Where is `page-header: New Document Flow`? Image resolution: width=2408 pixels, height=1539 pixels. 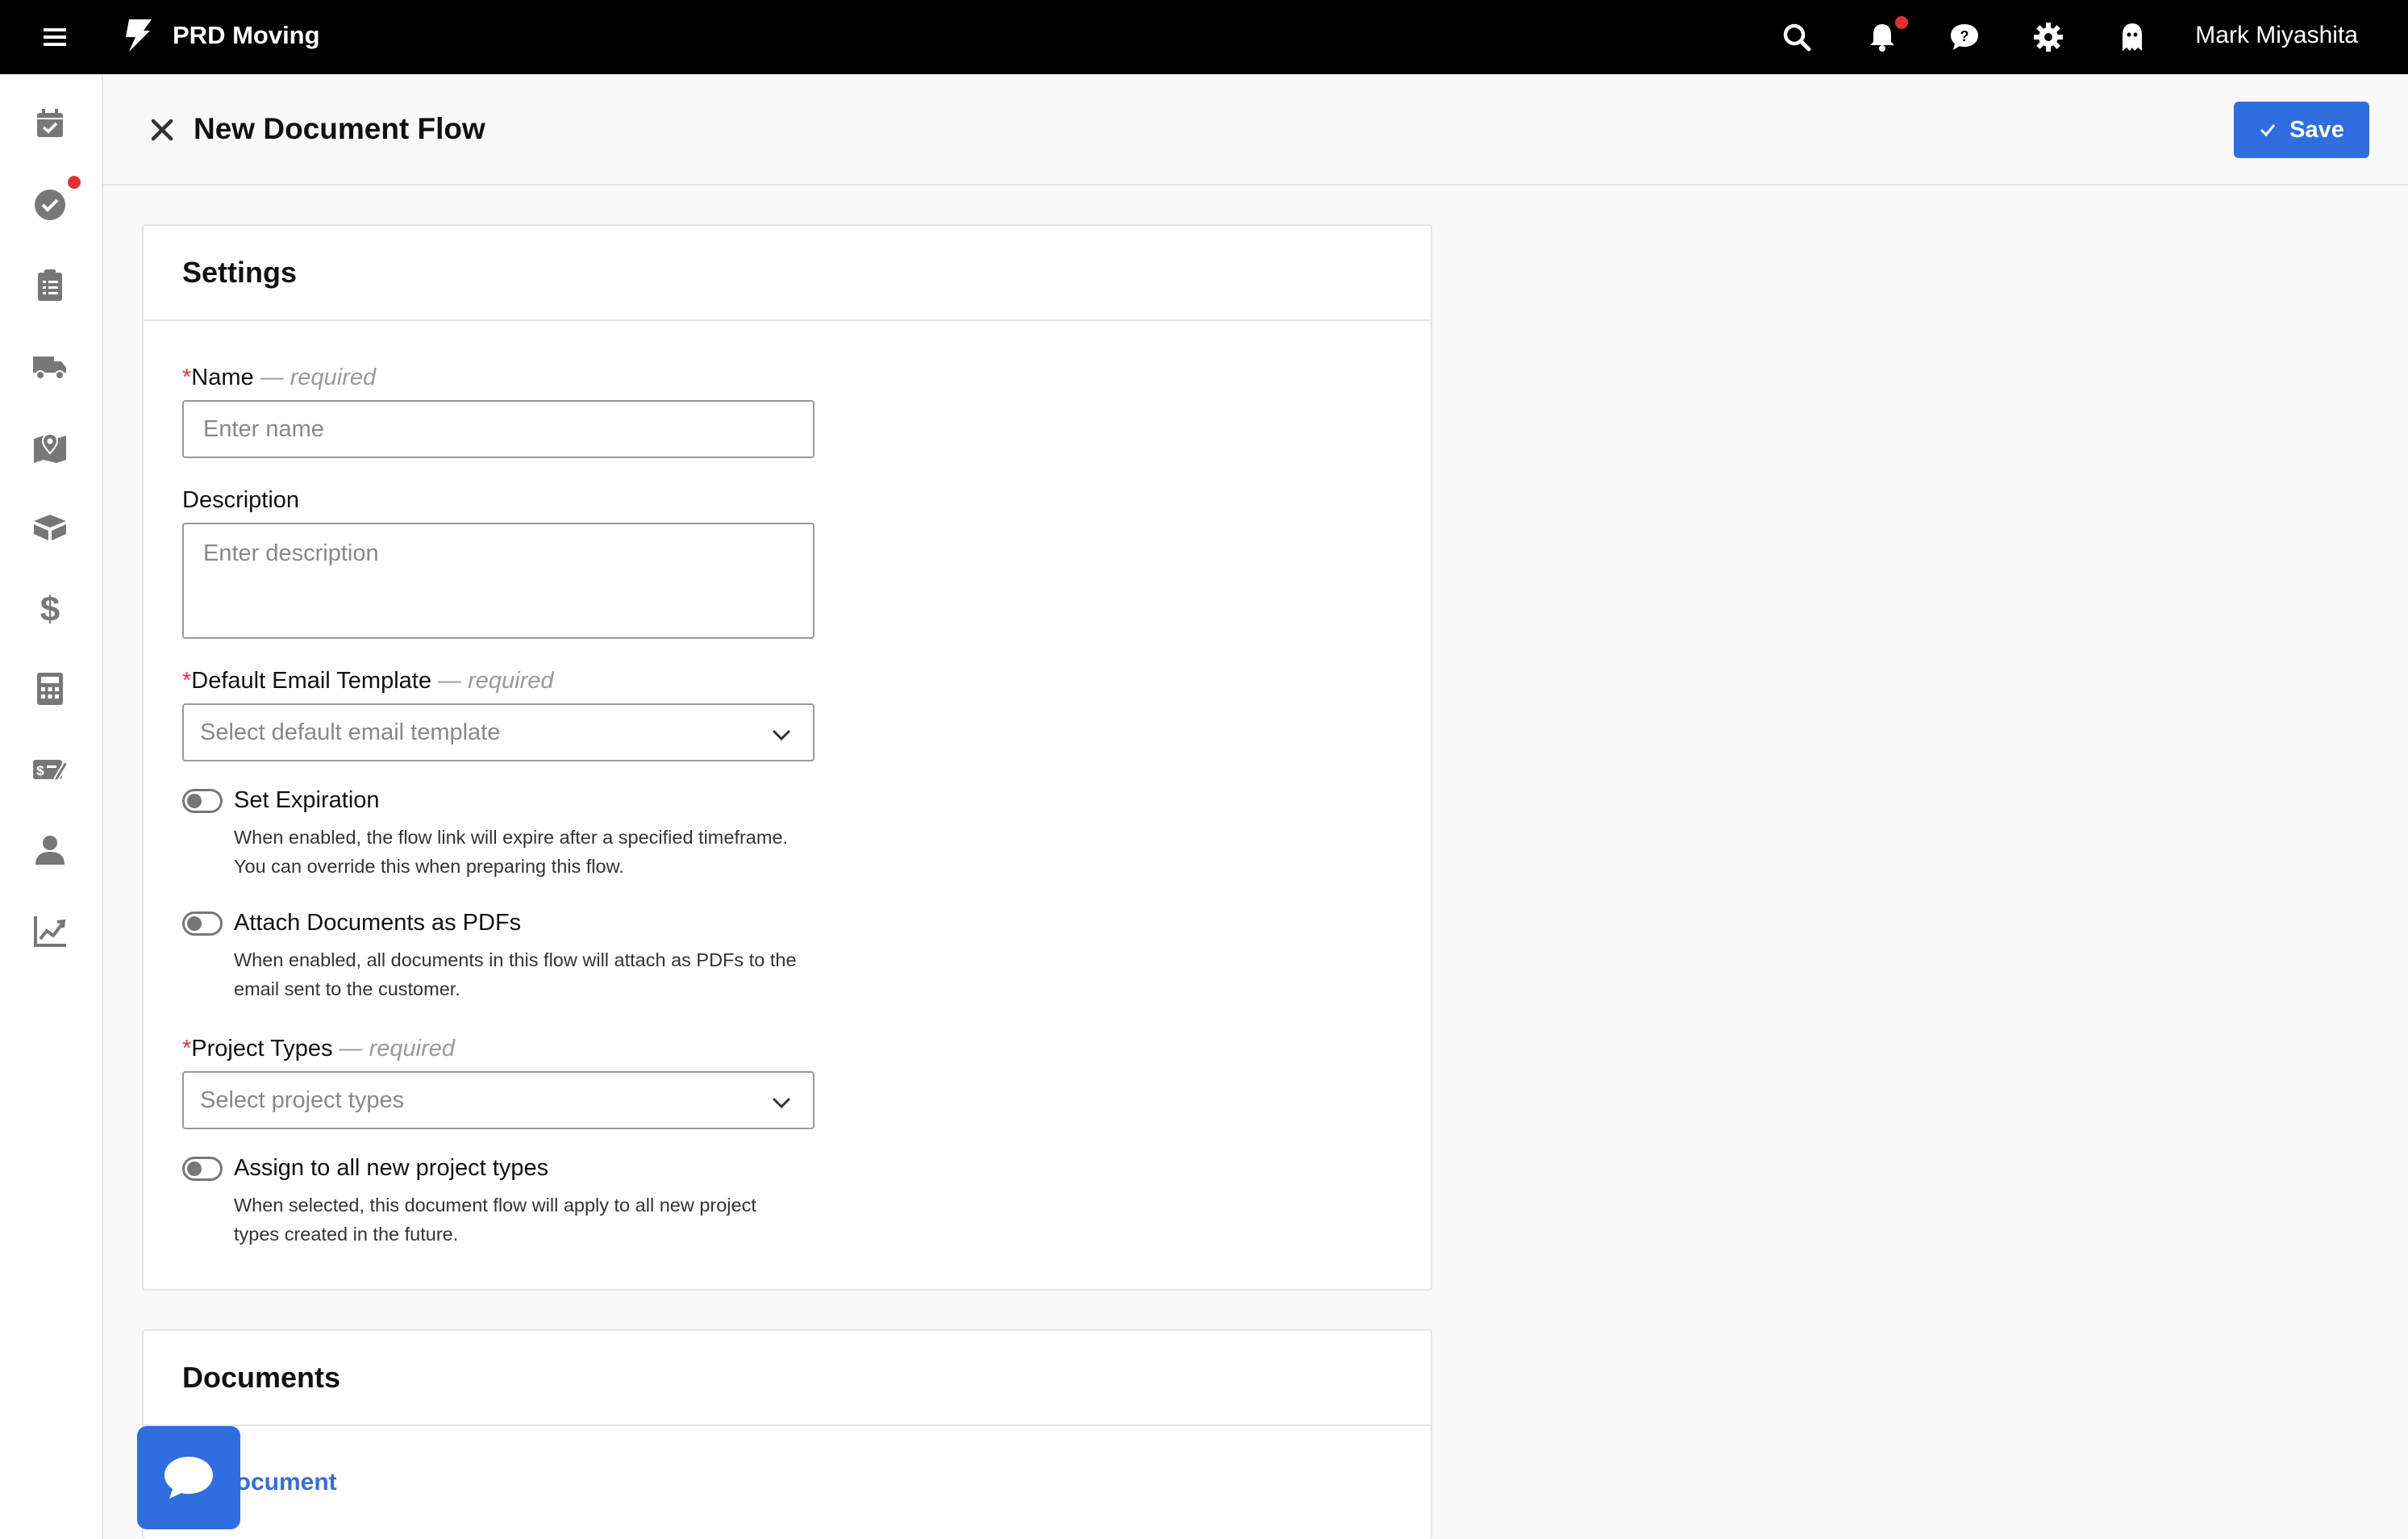 page-header: New Document Flow is located at coordinates (1255, 130).